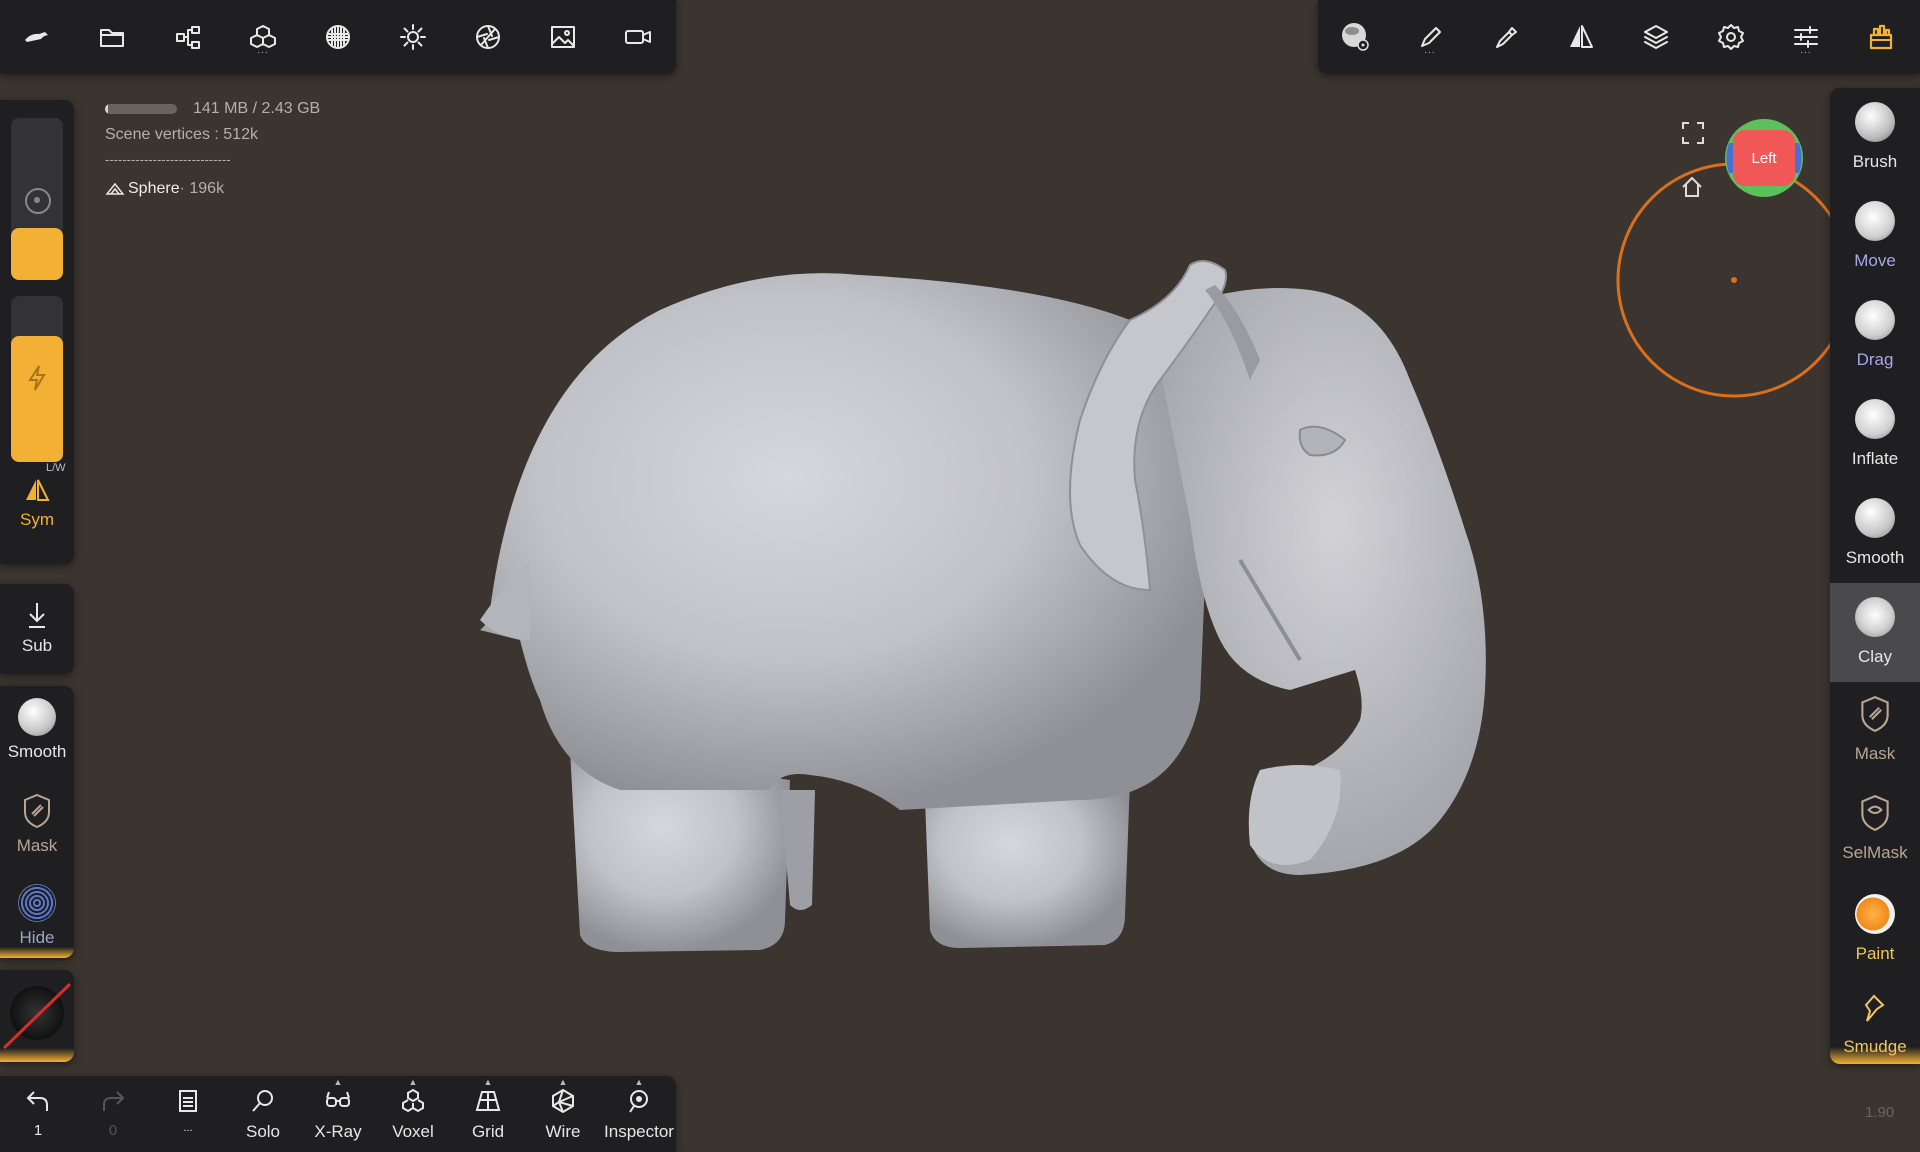  I want to click on history-list-icon, so click(188, 1101).